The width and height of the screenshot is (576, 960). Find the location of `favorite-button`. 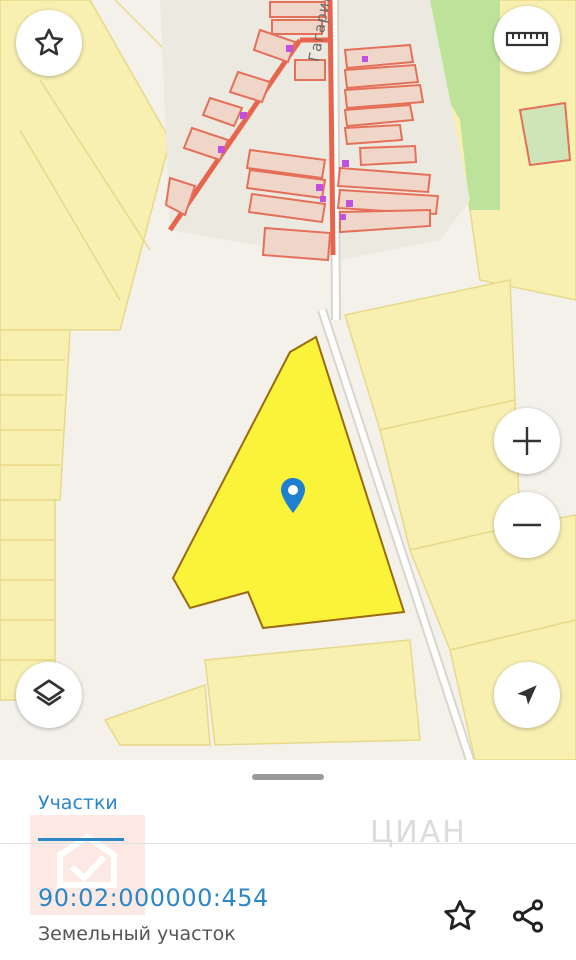

favorite-button is located at coordinates (49, 43).